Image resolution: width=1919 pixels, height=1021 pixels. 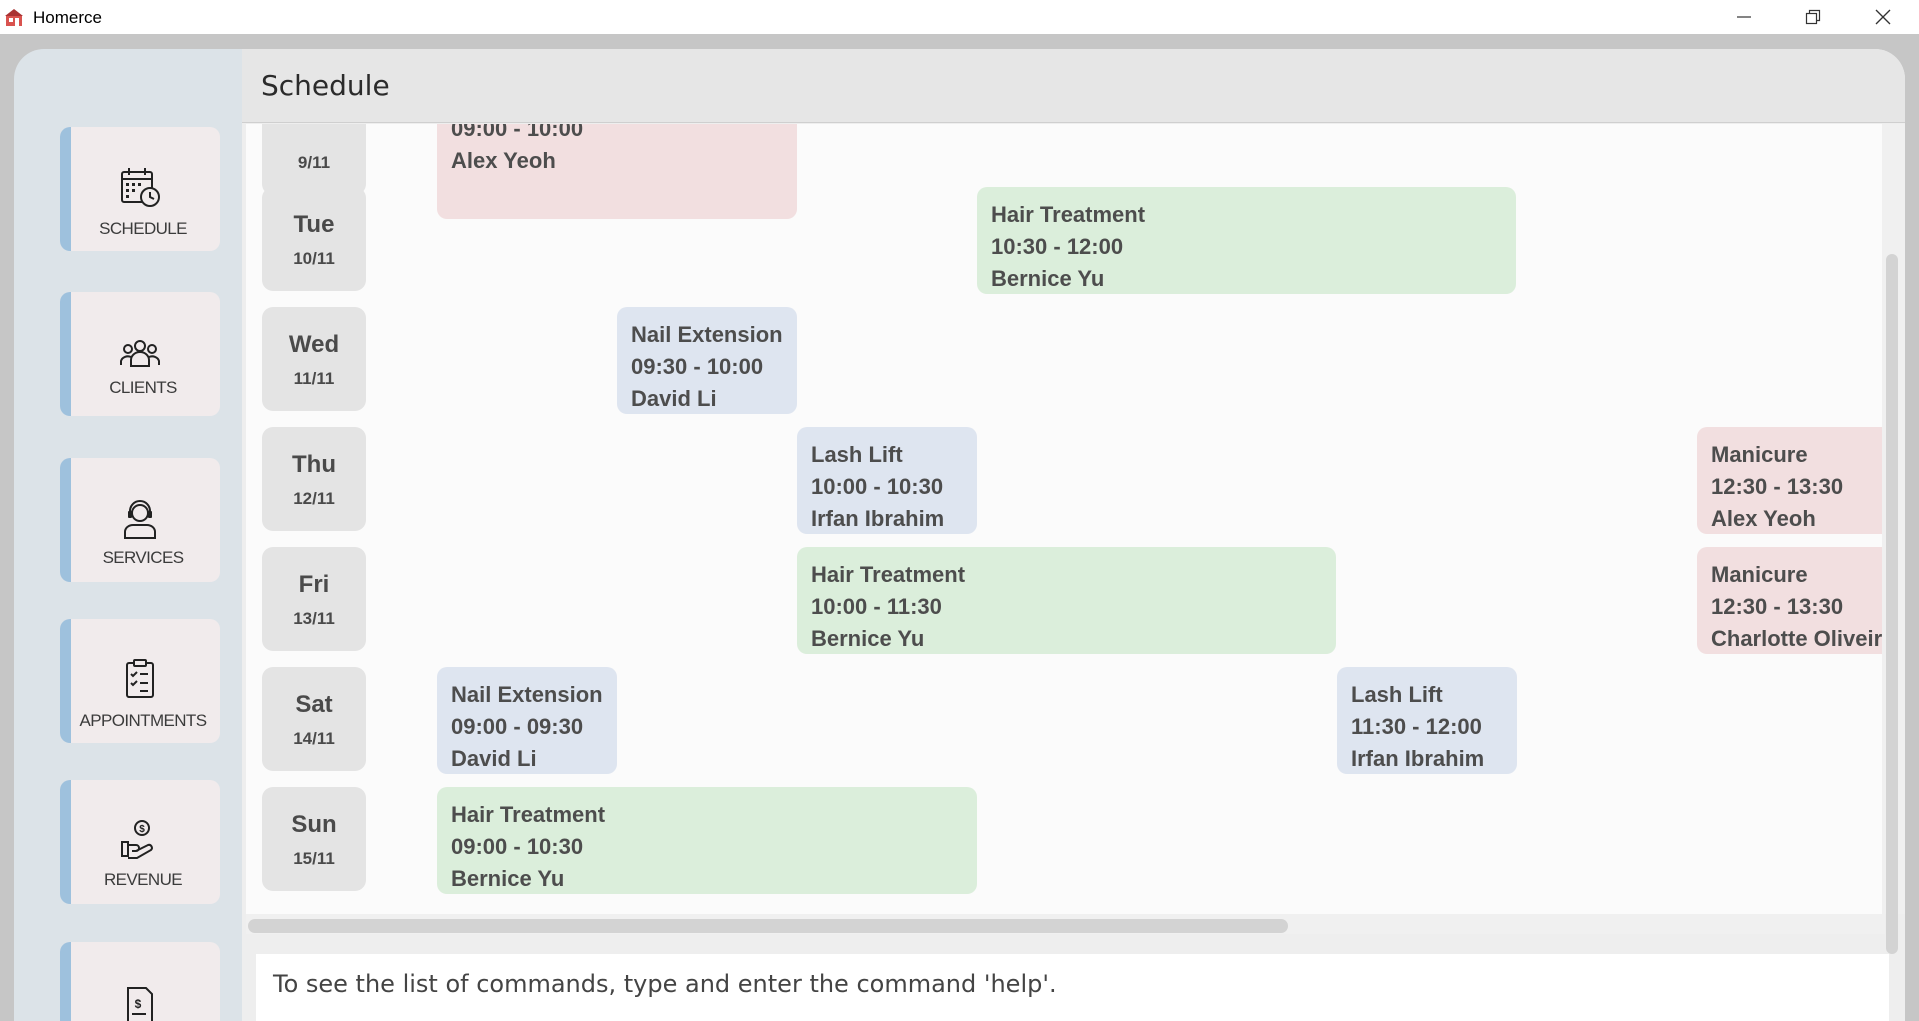 I want to click on support-agent-icon, so click(x=140, y=519).